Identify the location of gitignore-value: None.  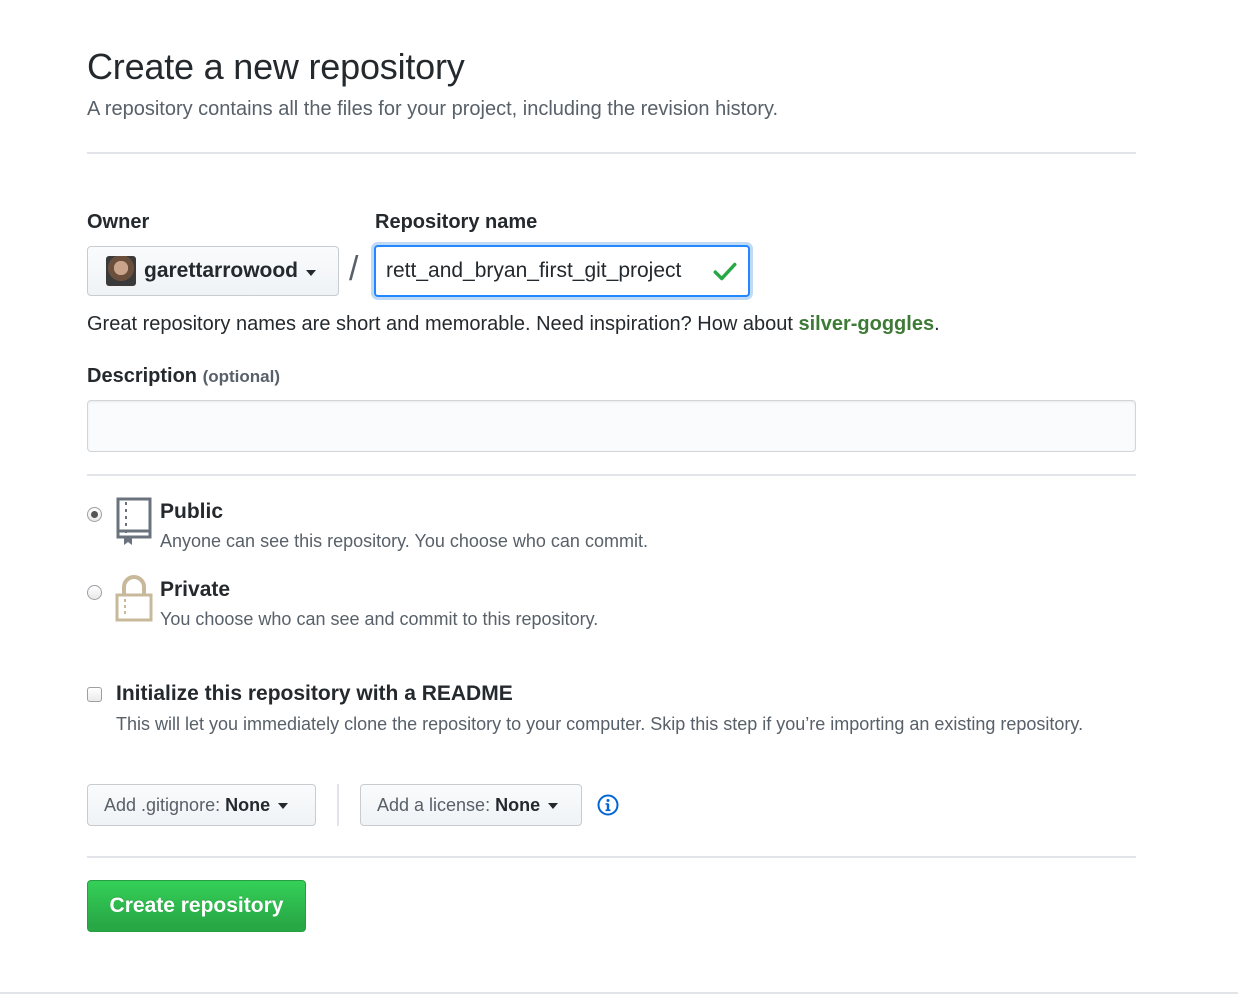
(248, 804).